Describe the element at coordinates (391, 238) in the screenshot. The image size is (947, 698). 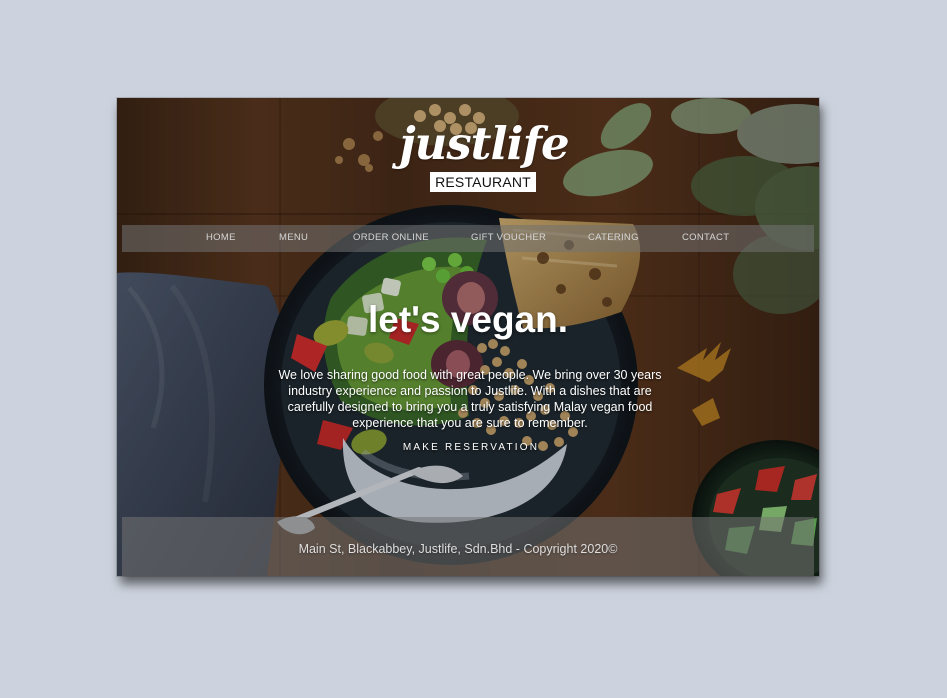
I see `nav-item-order-online: ORDER ONLINE` at that location.